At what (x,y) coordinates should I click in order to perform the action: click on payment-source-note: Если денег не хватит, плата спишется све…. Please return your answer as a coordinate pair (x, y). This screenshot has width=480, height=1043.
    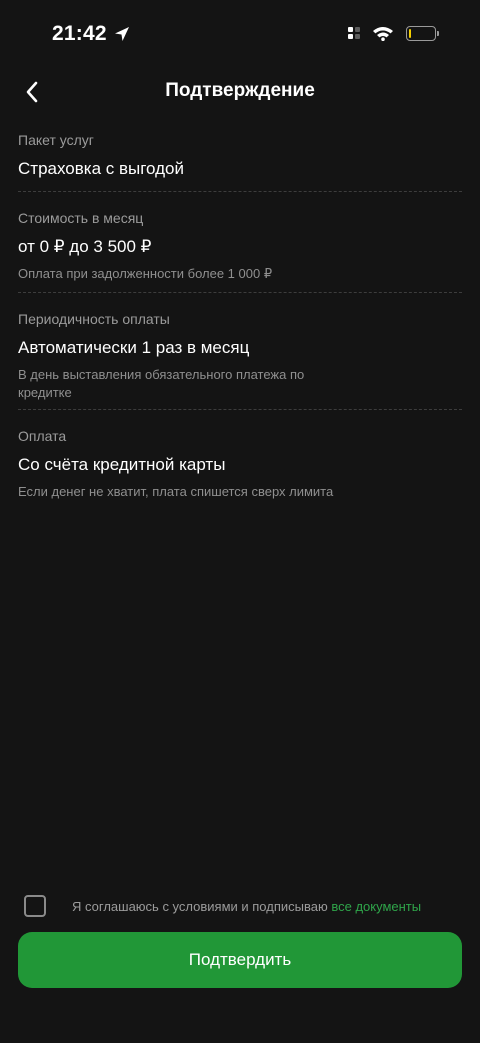
    Looking at the image, I should click on (176, 491).